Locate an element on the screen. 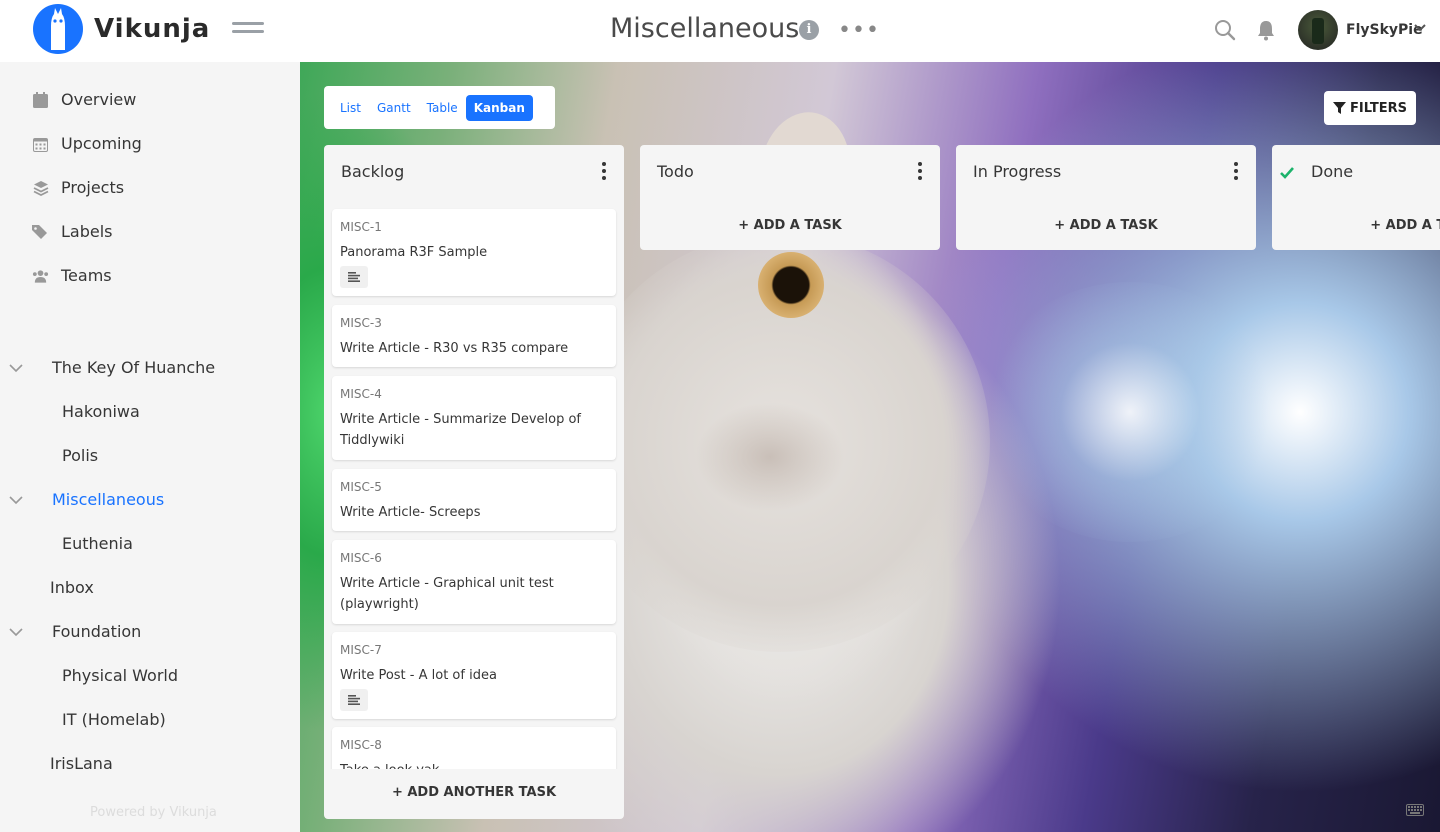 This screenshot has height=832, width=1440. sidebar-item-teams: Teams is located at coordinates (72, 275).